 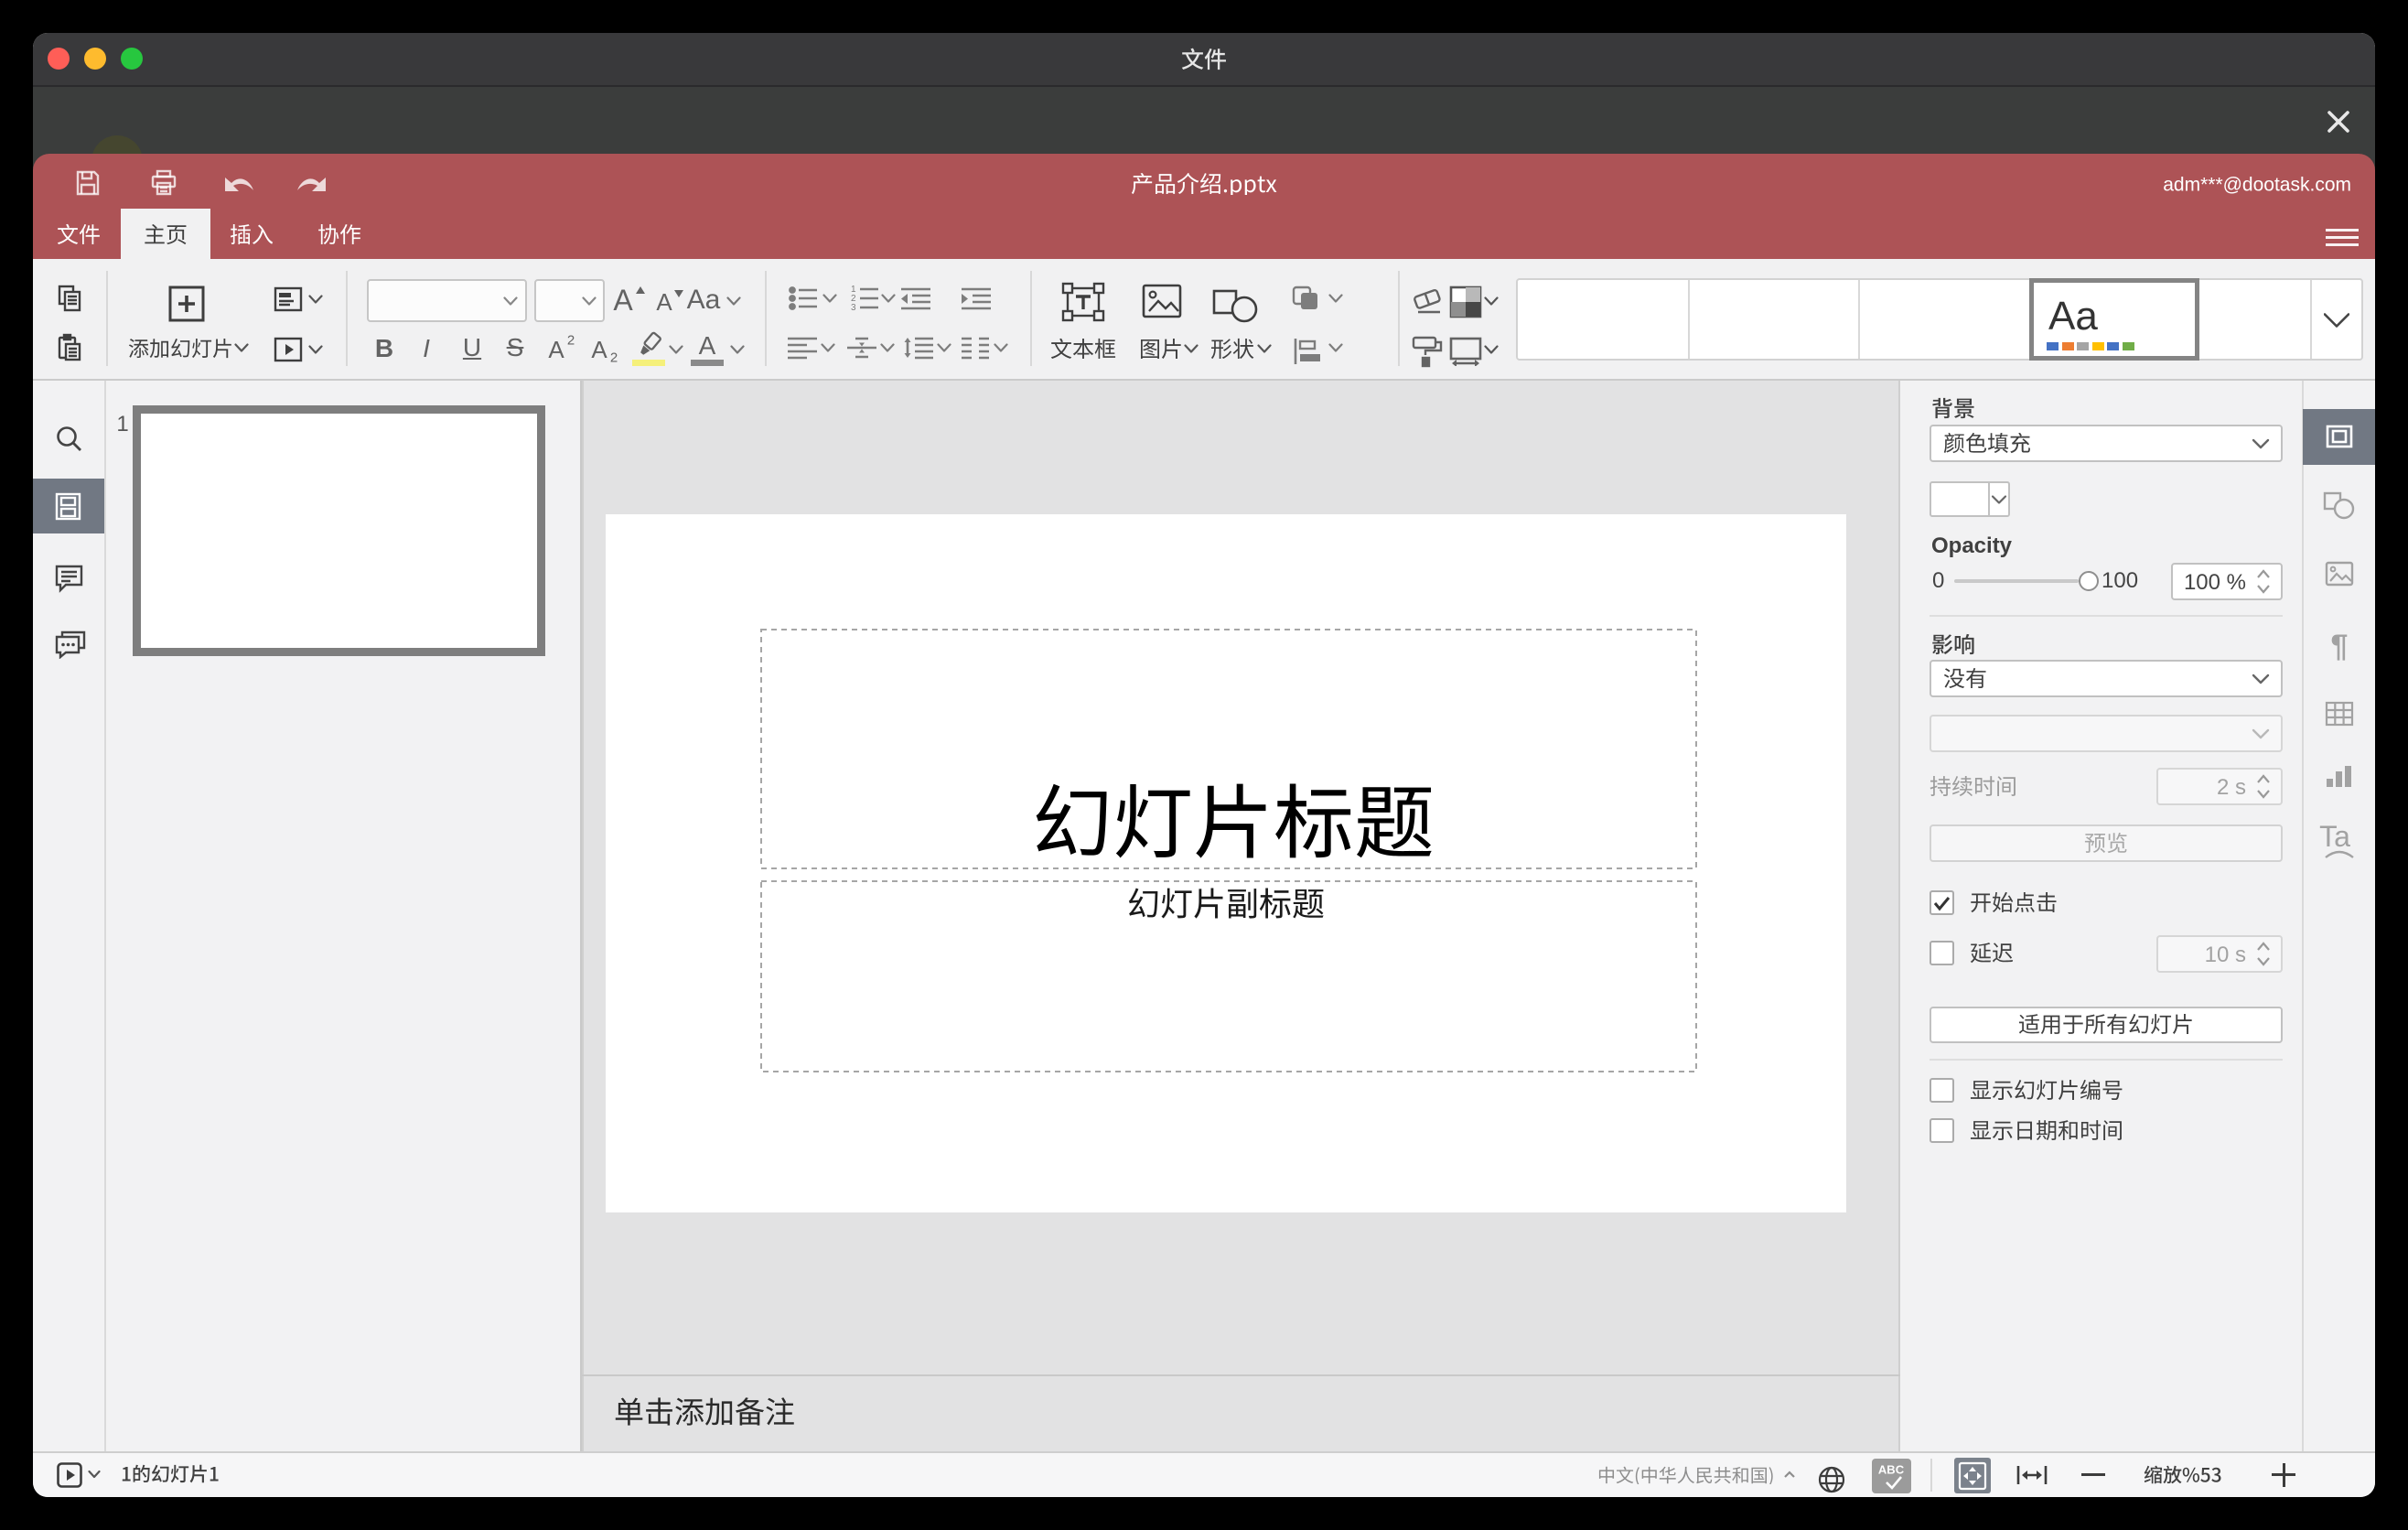 What do you see at coordinates (853, 308) in the screenshot?
I see `svg-text: 3` at bounding box center [853, 308].